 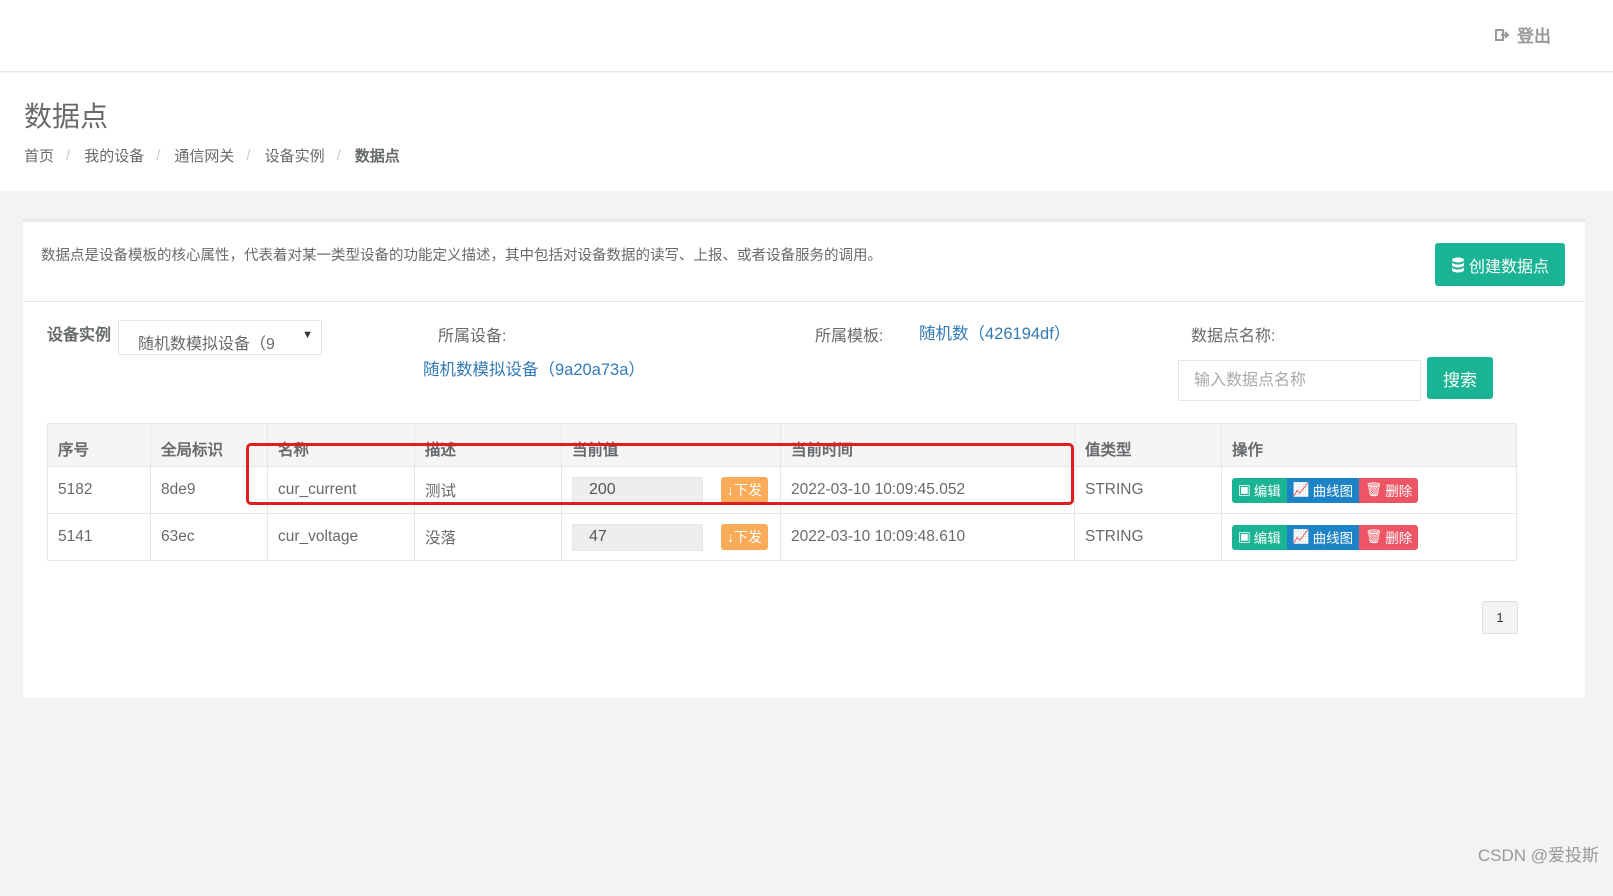 What do you see at coordinates (637, 490) in the screenshot?
I see `current-value-field: 200` at bounding box center [637, 490].